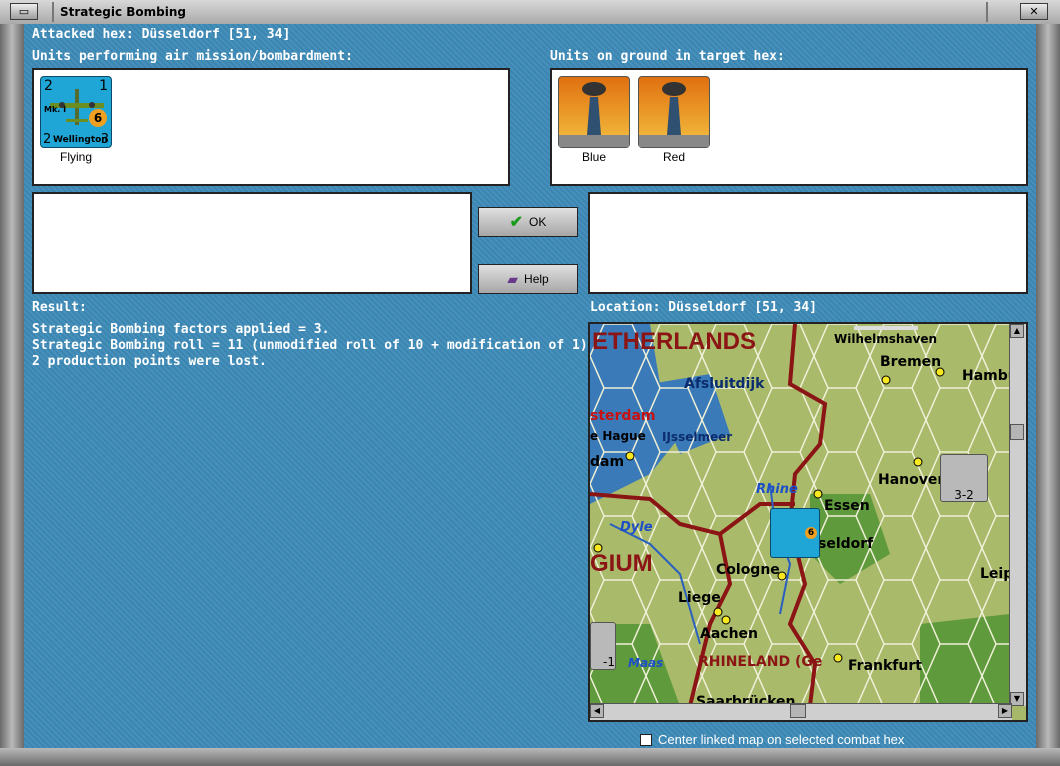  What do you see at coordinates (667, 56) in the screenshot?
I see `ground-units-label: Units on ground in target hex:` at bounding box center [667, 56].